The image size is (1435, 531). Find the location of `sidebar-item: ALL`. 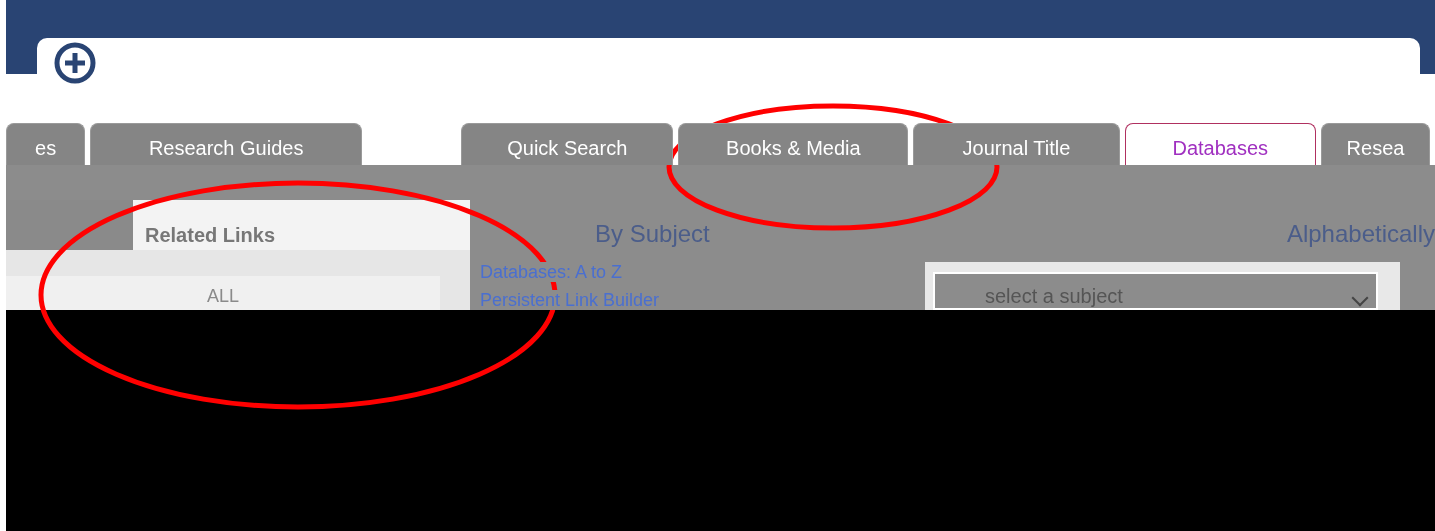

sidebar-item: ALL is located at coordinates (223, 293).